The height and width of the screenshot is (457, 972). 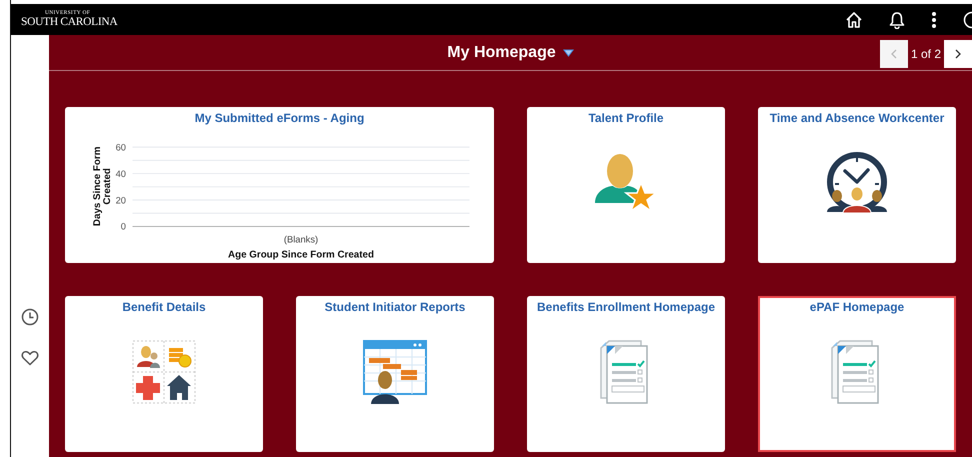 I want to click on homepage-tile: Benefit Details, so click(x=164, y=374).